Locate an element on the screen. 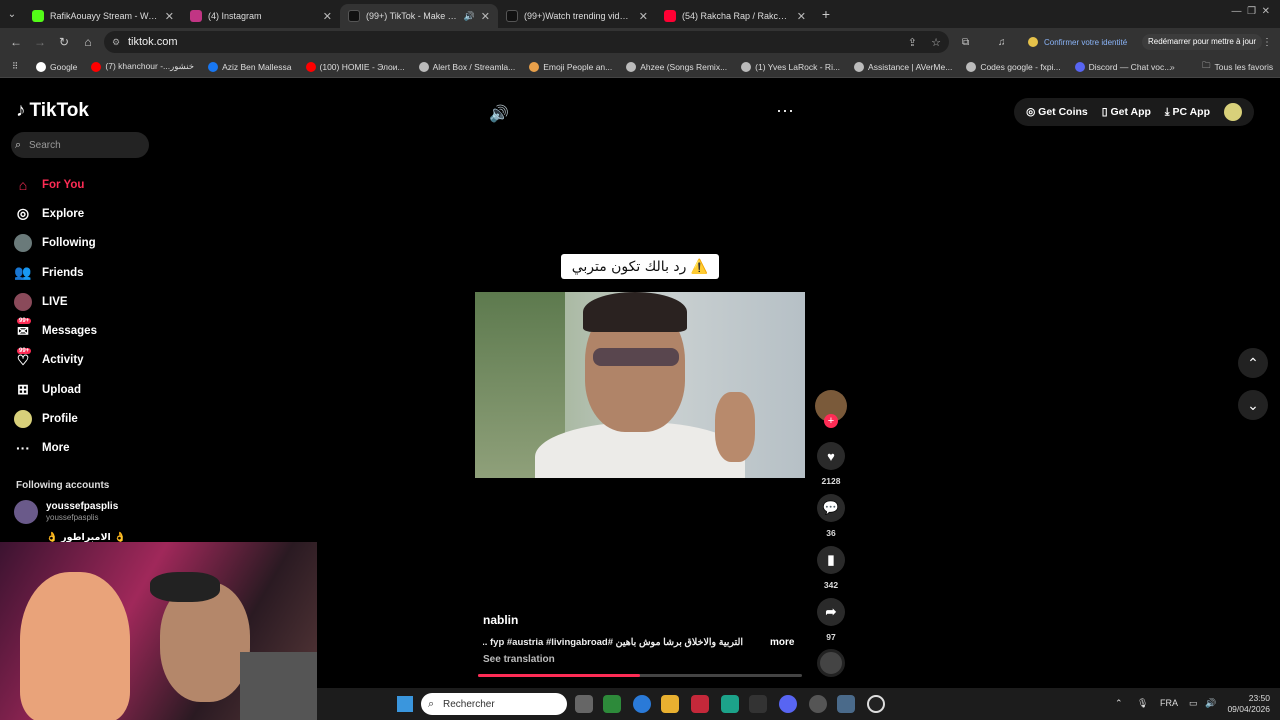 This screenshot has height=720, width=1280. media-player-icon is located at coordinates (876, 704).